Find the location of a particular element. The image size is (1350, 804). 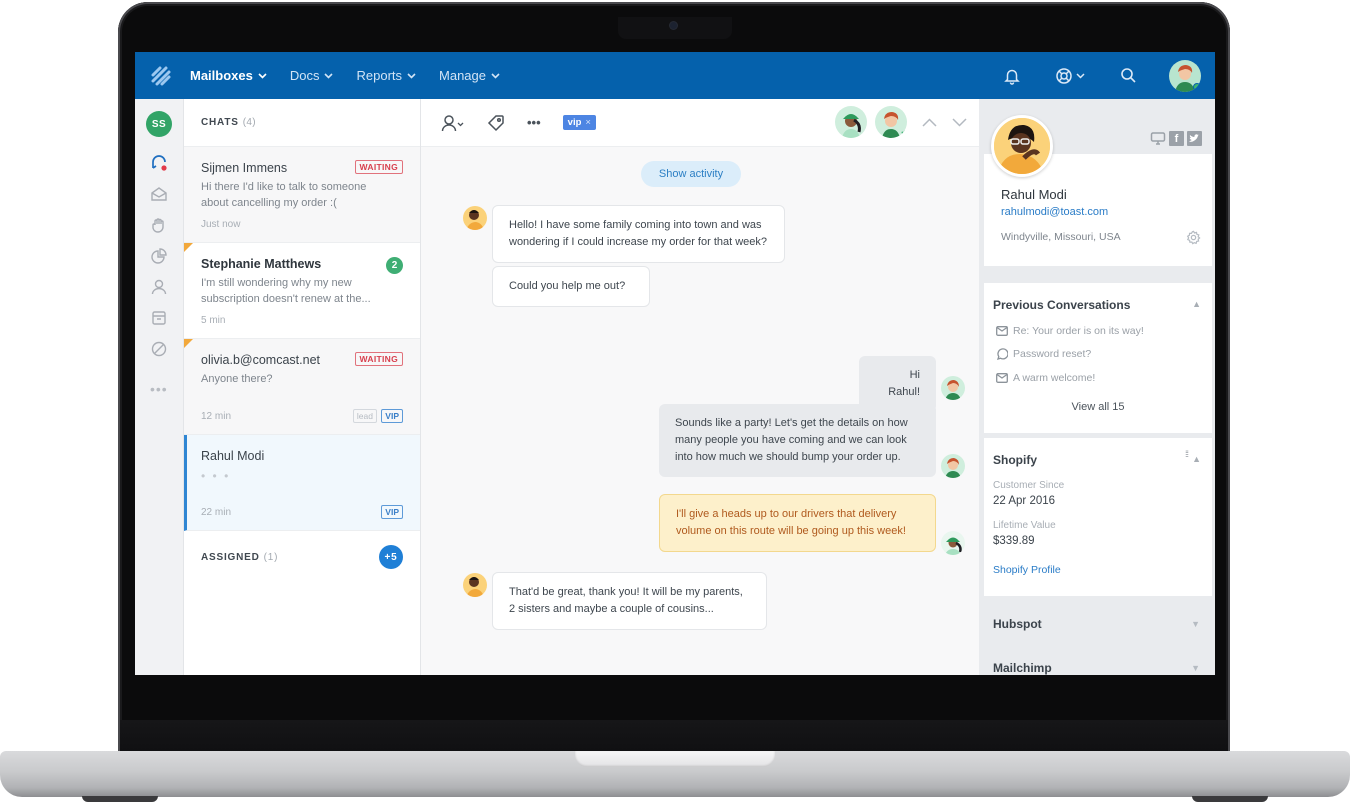

chat-list-item-selected: Rahul Modi • • • 22 min VIP is located at coordinates (302, 483).